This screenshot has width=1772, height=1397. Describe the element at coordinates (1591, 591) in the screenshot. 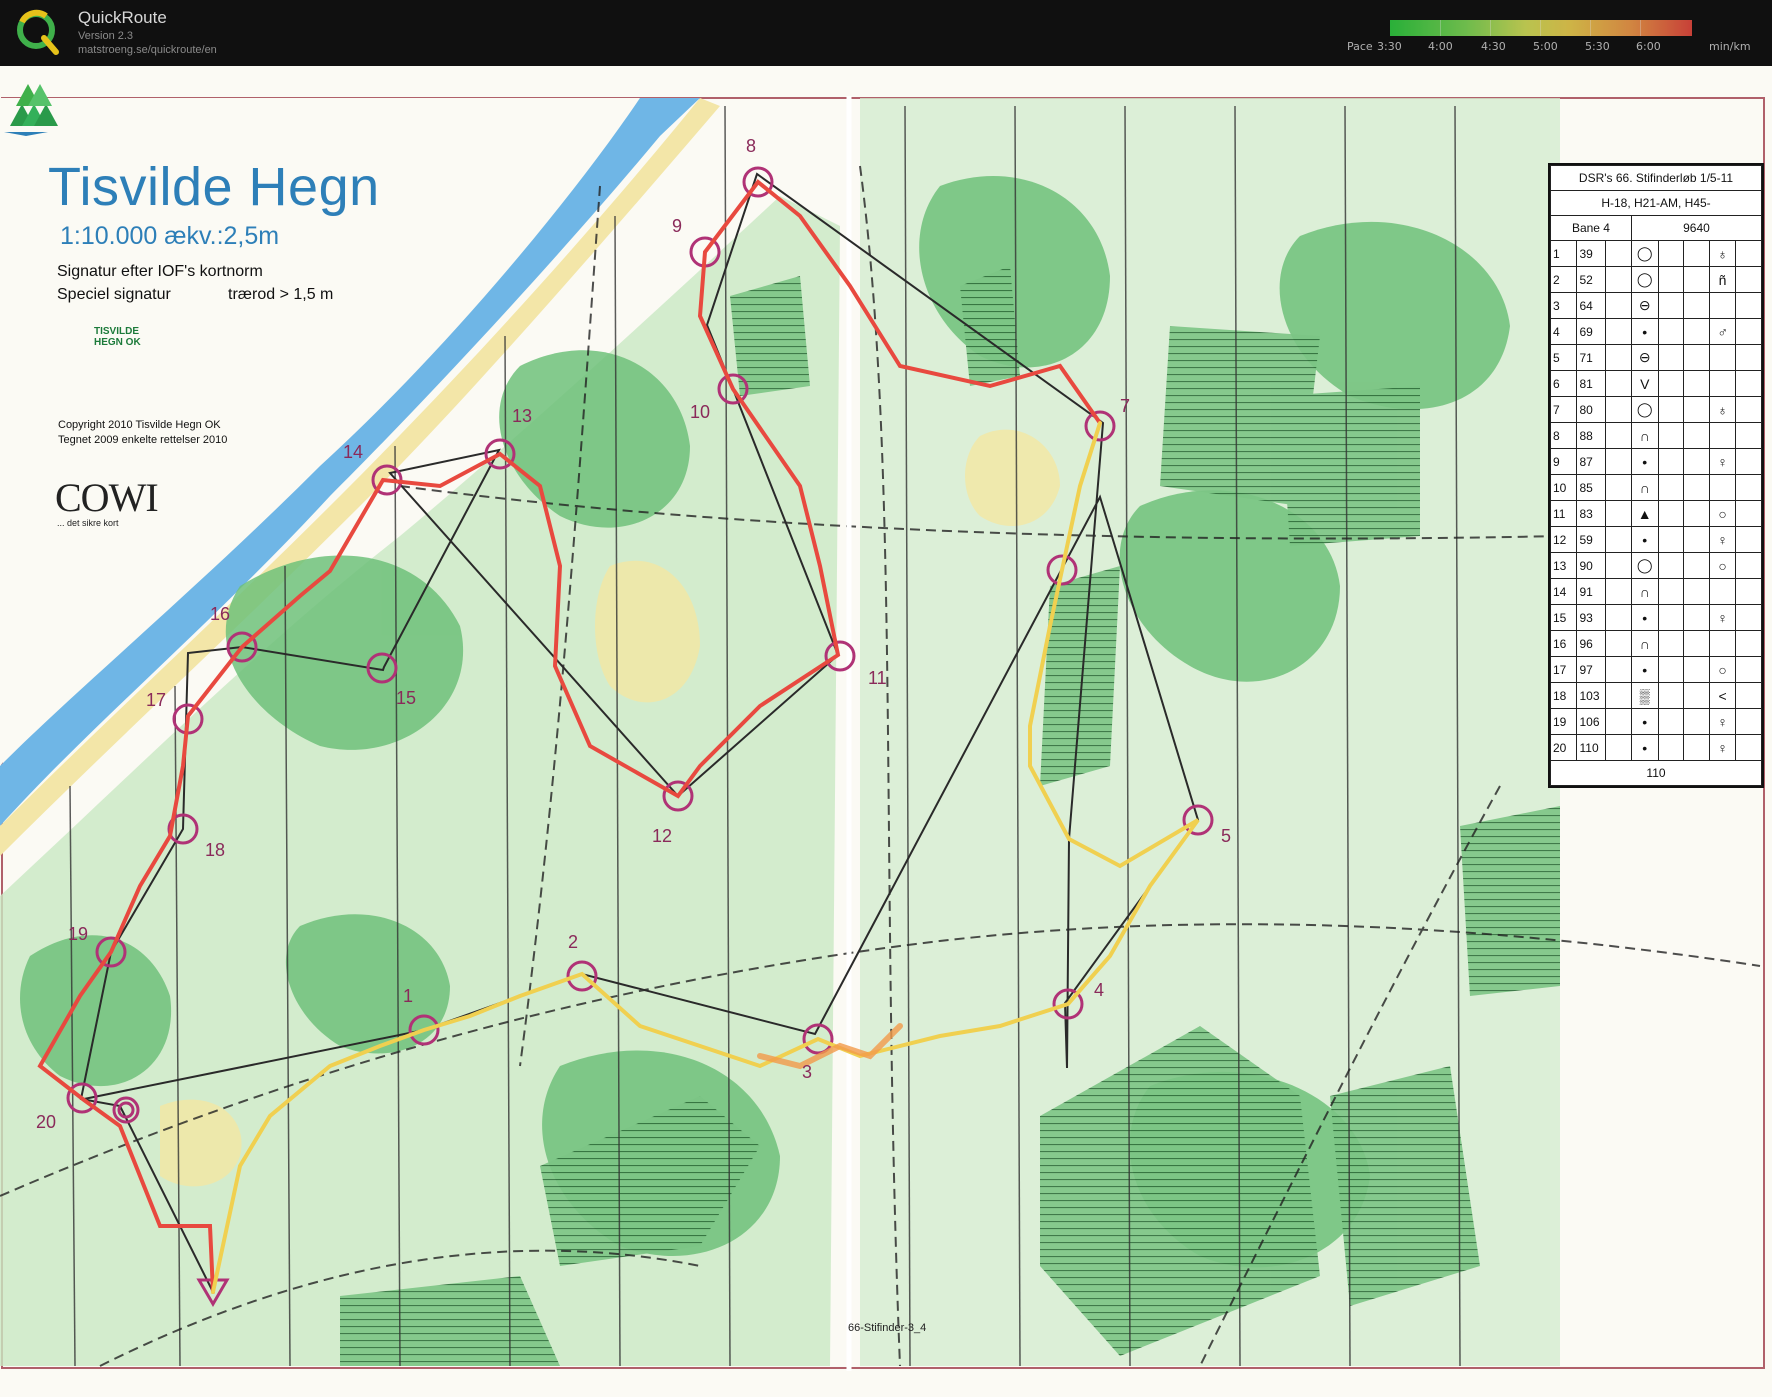

I see `control-code: 91` at that location.